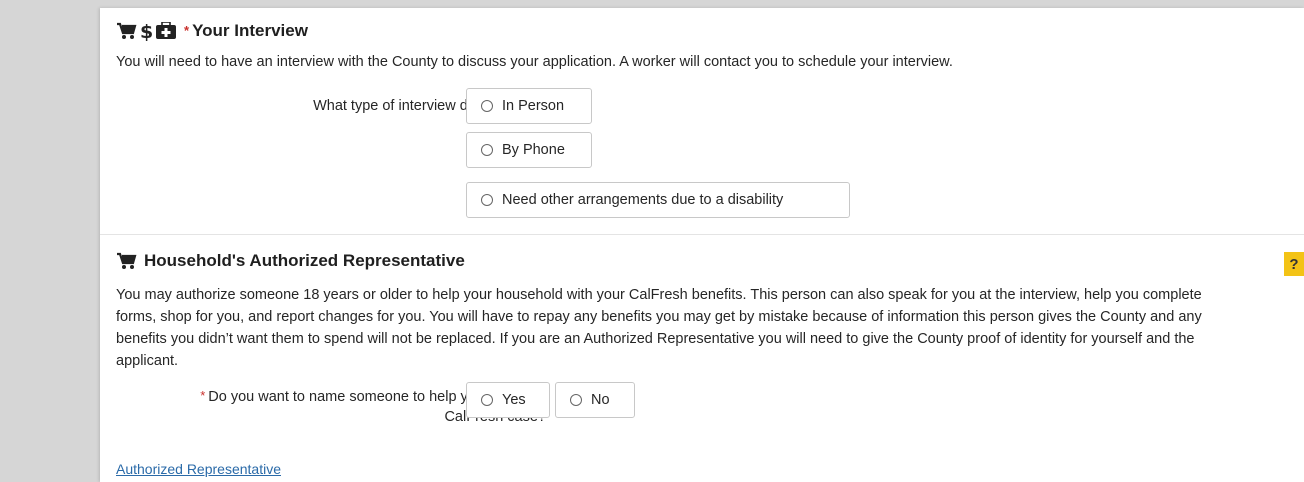  I want to click on interview-option-by-phone: By Phone, so click(529, 150).